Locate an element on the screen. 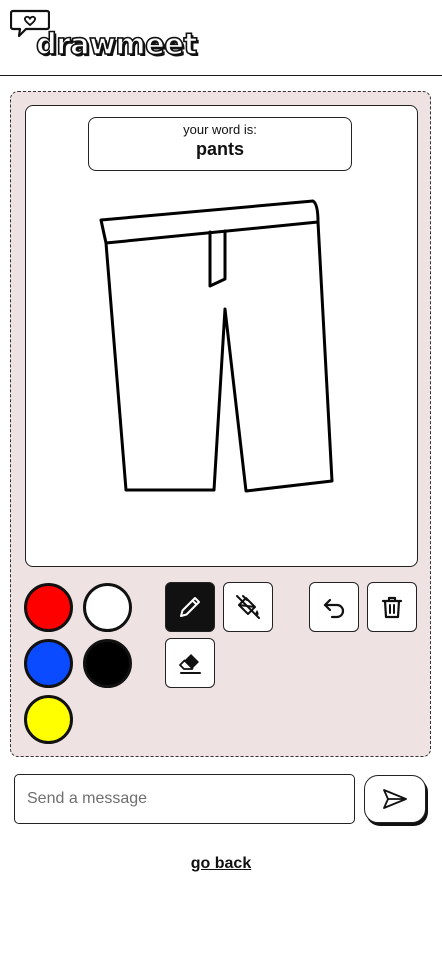 This screenshot has height=958, width=442. send-icon is located at coordinates (395, 799).